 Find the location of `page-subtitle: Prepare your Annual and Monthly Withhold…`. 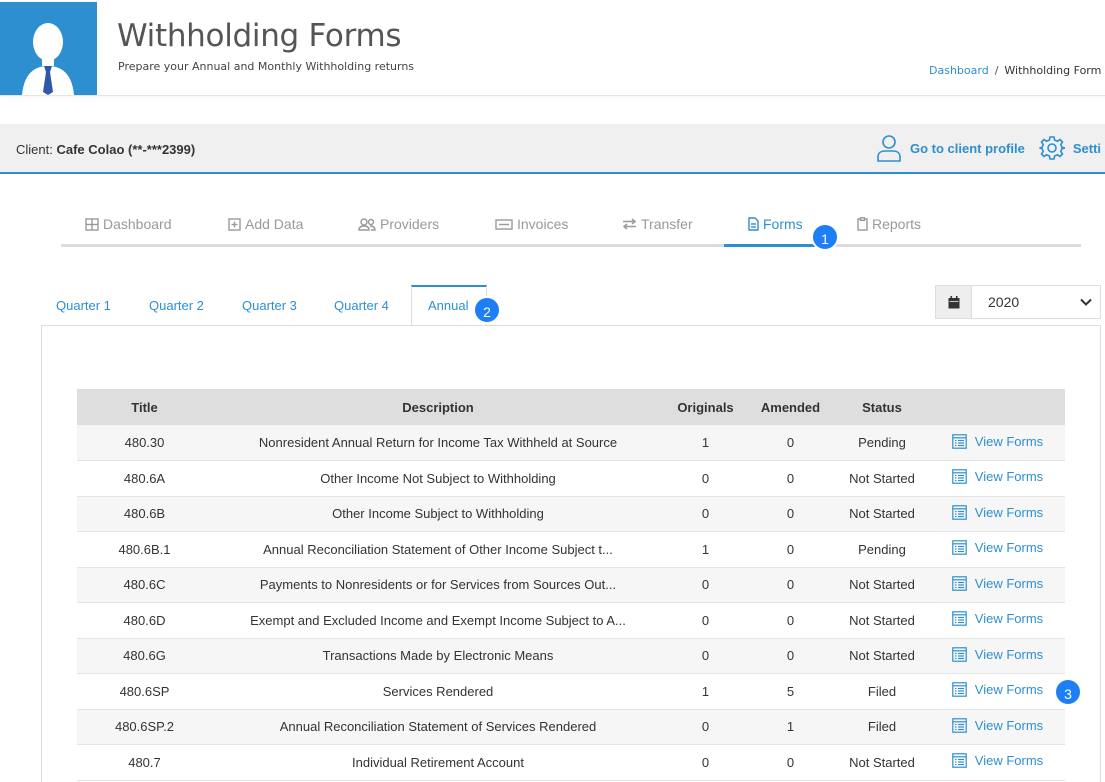

page-subtitle: Prepare your Annual and Monthly Withhold… is located at coordinates (266, 66).